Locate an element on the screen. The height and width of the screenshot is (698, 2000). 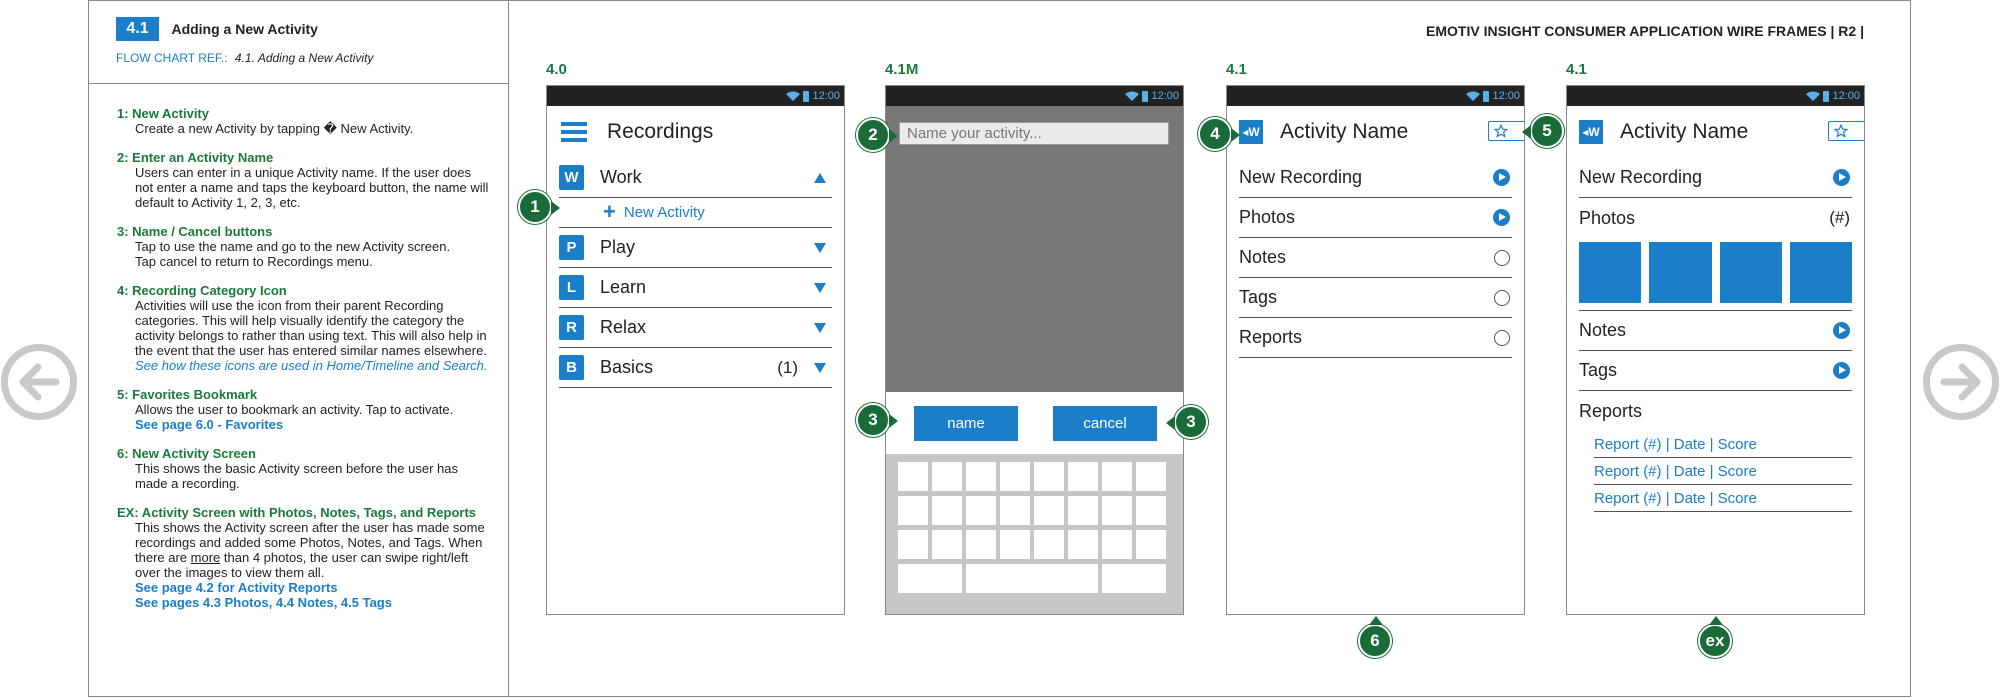
category-row-learn: L Learn is located at coordinates (695, 288).